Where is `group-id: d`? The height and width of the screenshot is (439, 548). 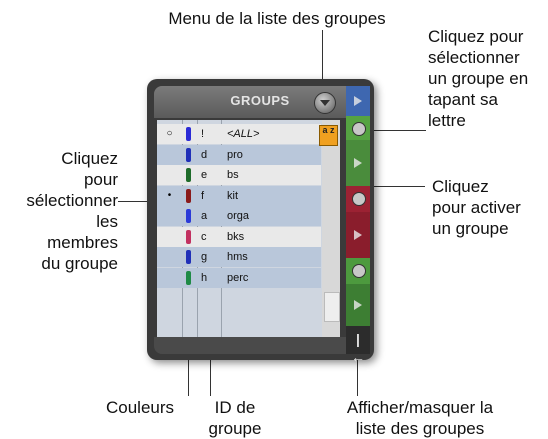 group-id: d is located at coordinates (204, 154).